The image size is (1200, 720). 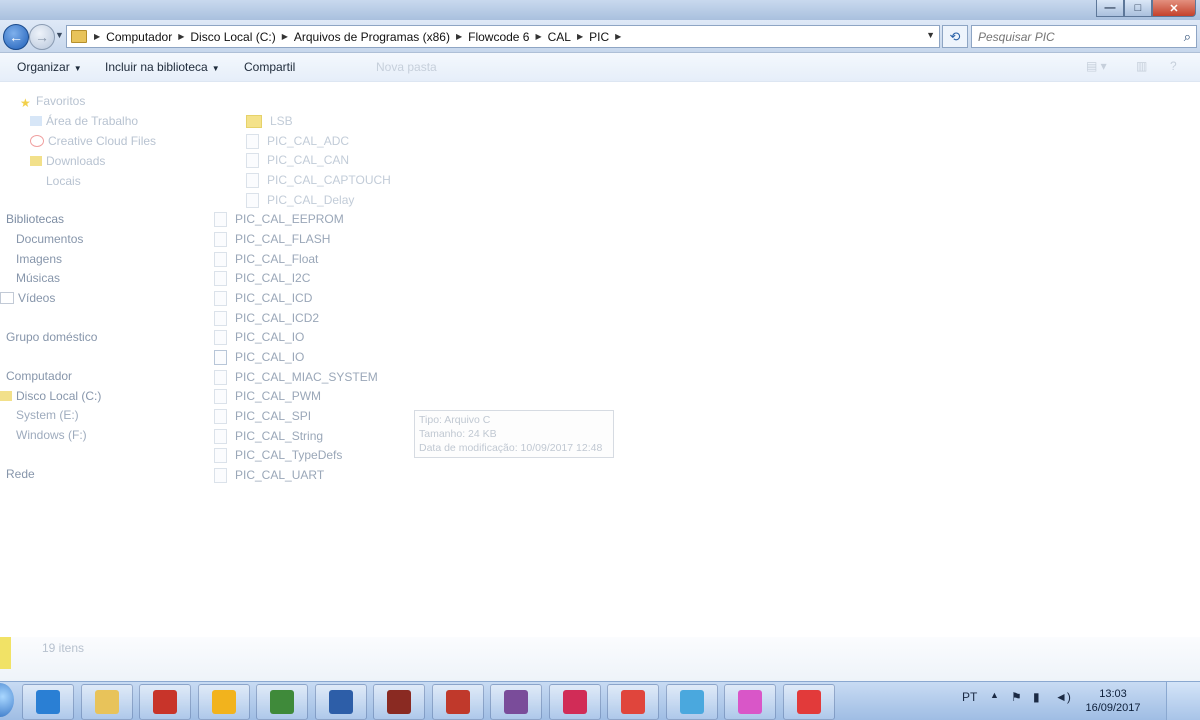 I want to click on nav-computer: Computador, so click(x=39, y=376).